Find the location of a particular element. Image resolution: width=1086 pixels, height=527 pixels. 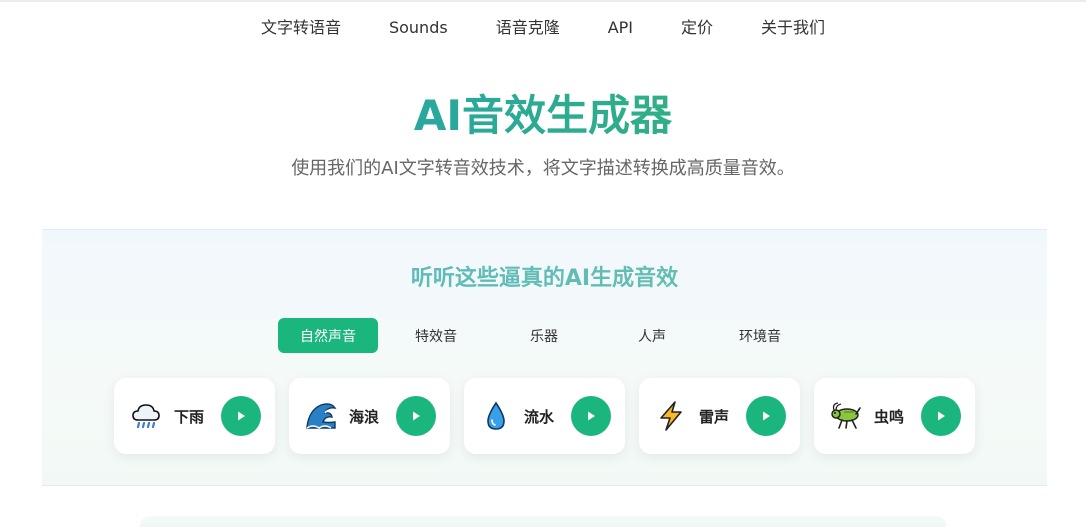

nav-item-voice-clone: 语音克隆 is located at coordinates (528, 28).